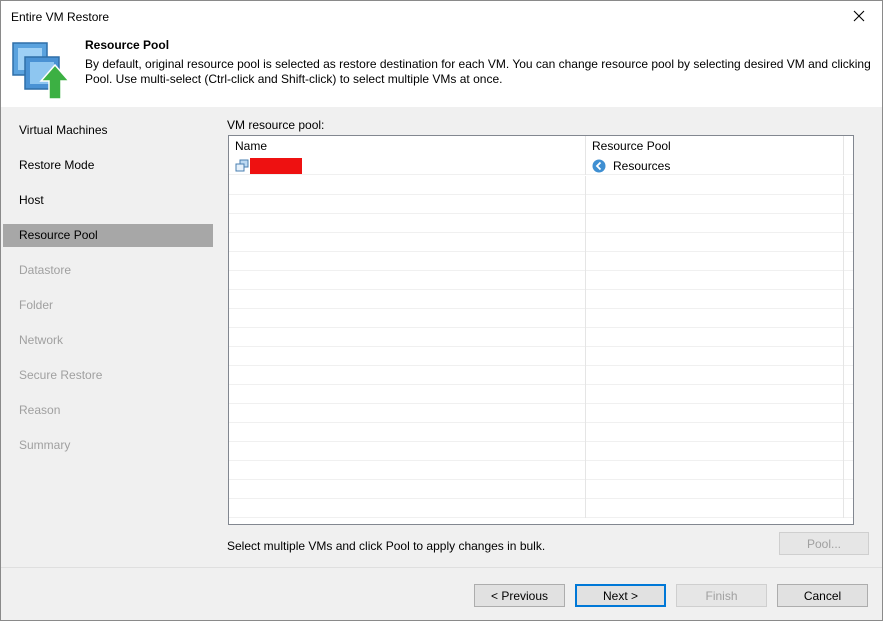 This screenshot has height=621, width=883. I want to click on vm-icon, so click(242, 166).